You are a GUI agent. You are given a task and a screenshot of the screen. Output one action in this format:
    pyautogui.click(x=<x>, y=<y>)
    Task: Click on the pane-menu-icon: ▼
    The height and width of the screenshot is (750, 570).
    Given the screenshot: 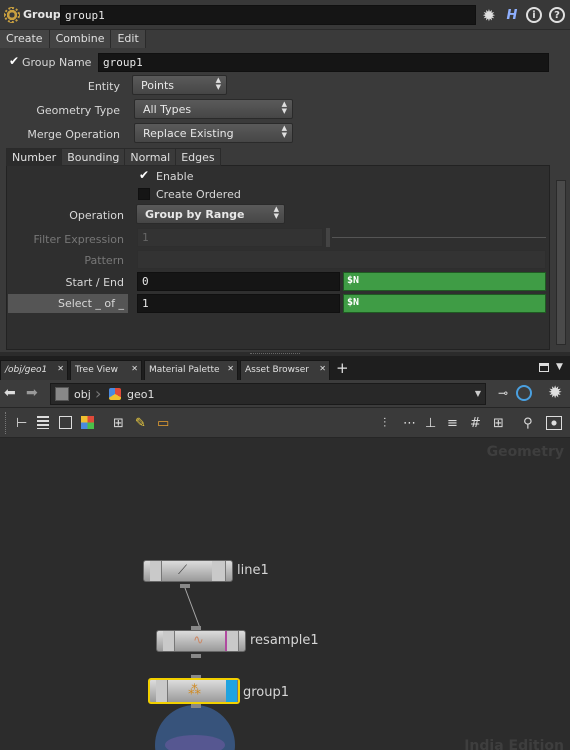 What is the action you would take?
    pyautogui.click(x=559, y=367)
    